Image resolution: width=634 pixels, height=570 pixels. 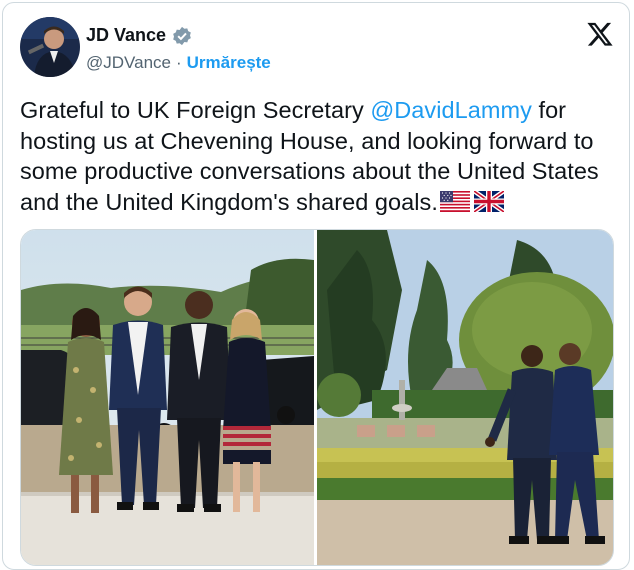 What do you see at coordinates (454, 201) in the screenshot?
I see `us-flag-emoji` at bounding box center [454, 201].